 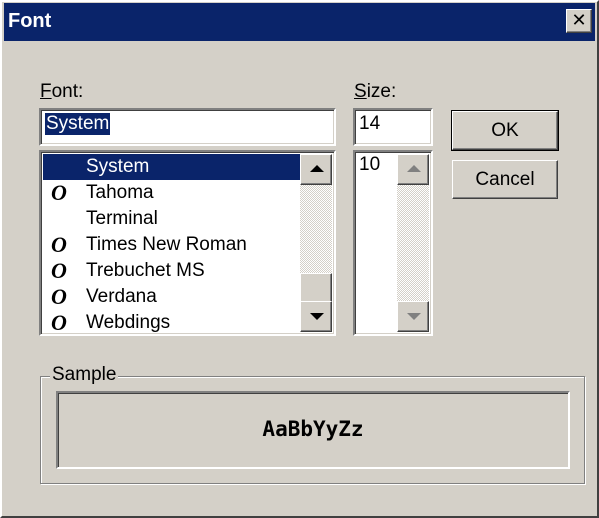 What do you see at coordinates (360, 91) in the screenshot?
I see `size-label-accel: S` at bounding box center [360, 91].